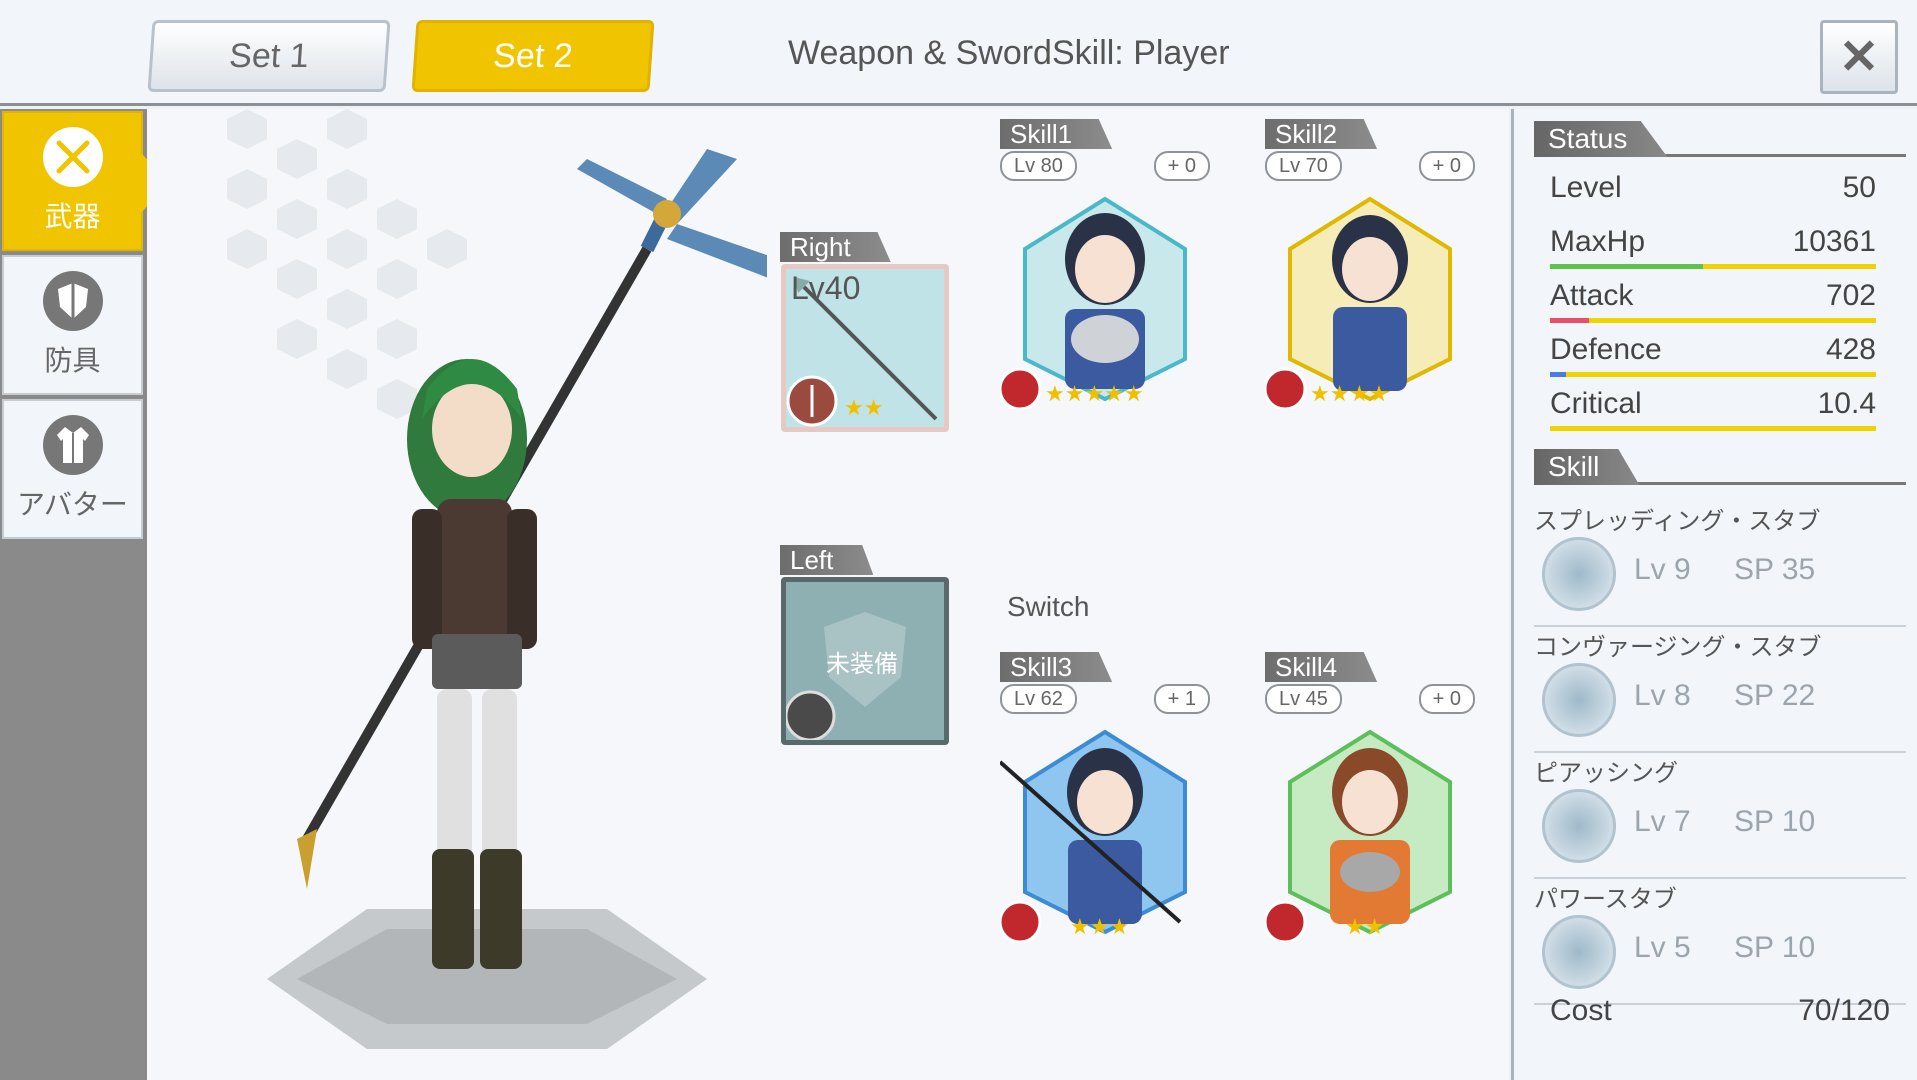 This screenshot has width=1917, height=1080. What do you see at coordinates (1713, 187) in the screenshot?
I see `stat-level: Level 50` at bounding box center [1713, 187].